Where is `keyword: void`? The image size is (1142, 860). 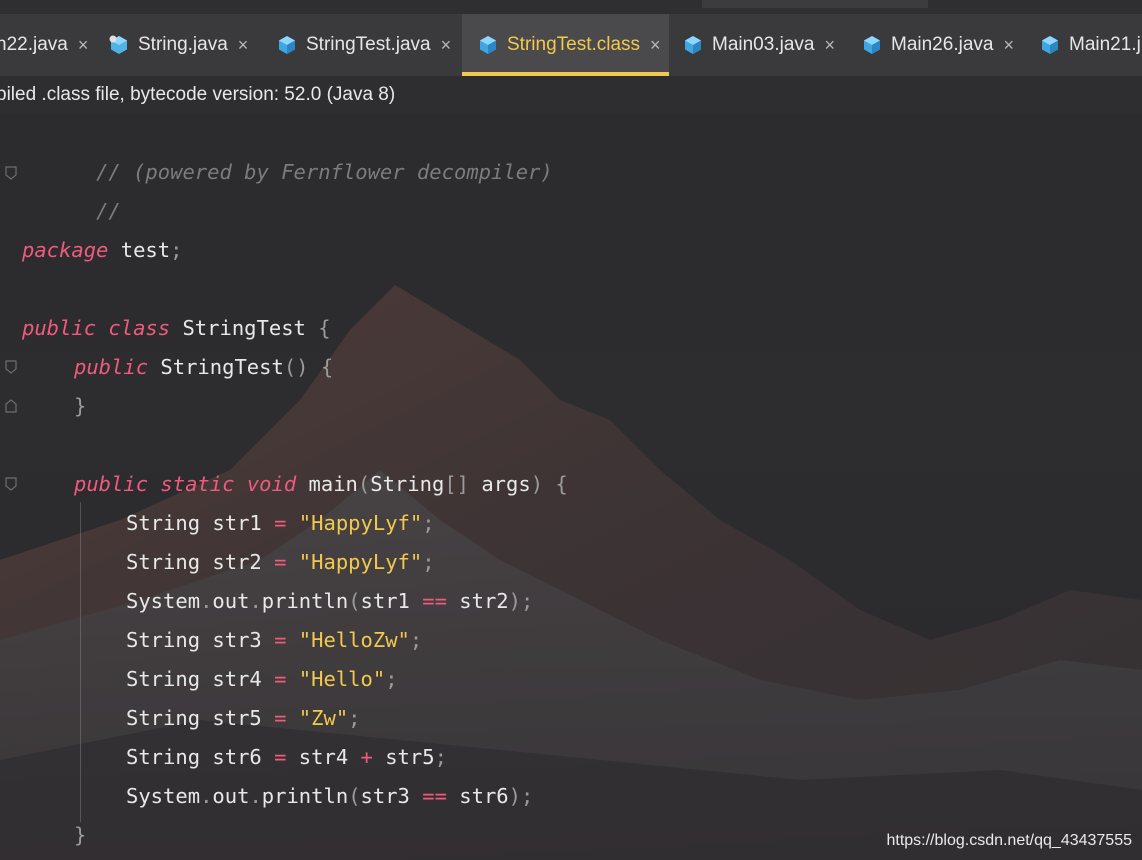
keyword: void is located at coordinates (271, 484).